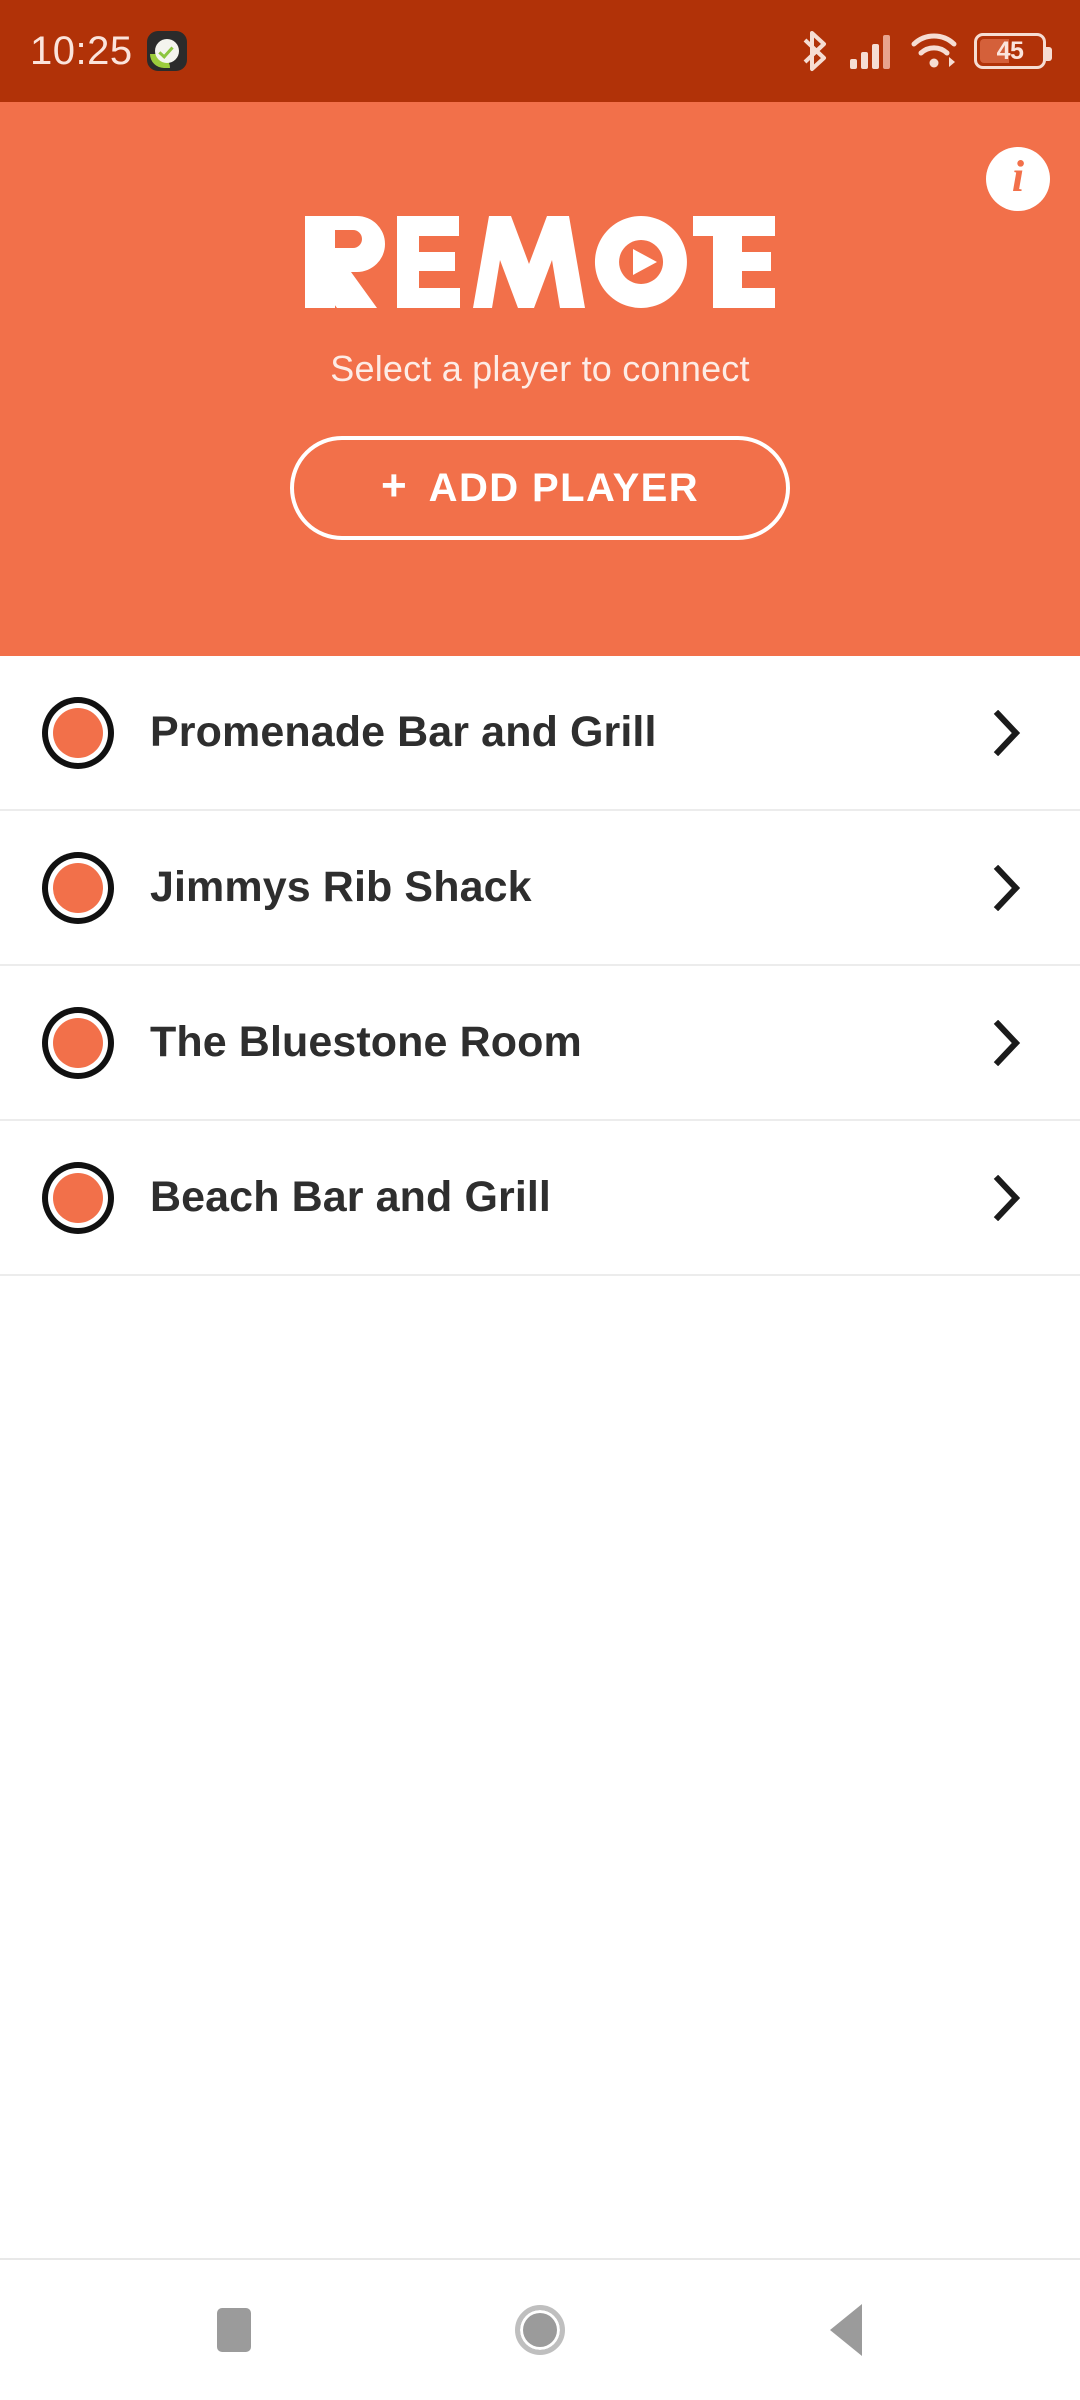  What do you see at coordinates (540, 262) in the screenshot?
I see `remote-logo` at bounding box center [540, 262].